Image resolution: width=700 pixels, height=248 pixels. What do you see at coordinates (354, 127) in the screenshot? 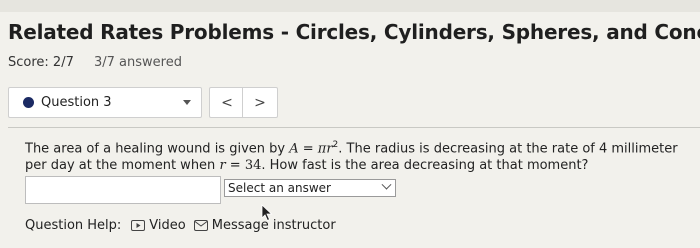
I see `divider` at bounding box center [354, 127].